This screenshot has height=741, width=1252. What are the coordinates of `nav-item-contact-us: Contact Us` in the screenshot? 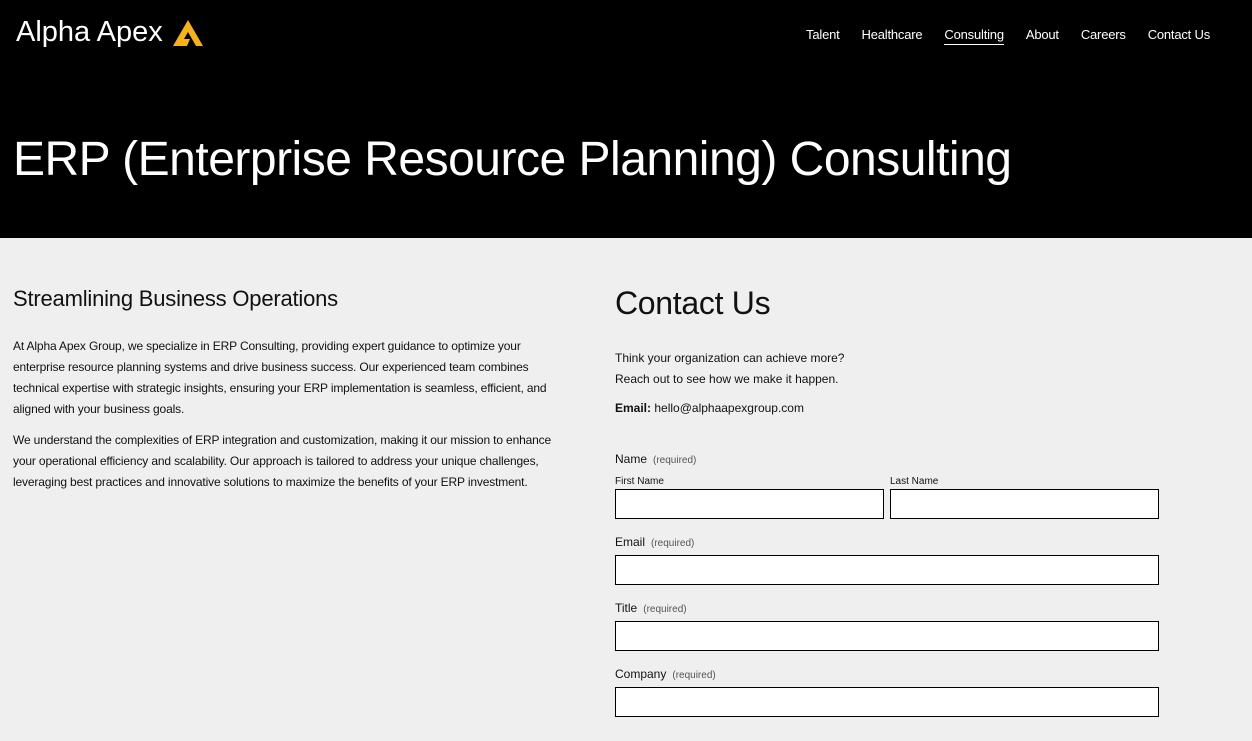 It's located at (1179, 36).